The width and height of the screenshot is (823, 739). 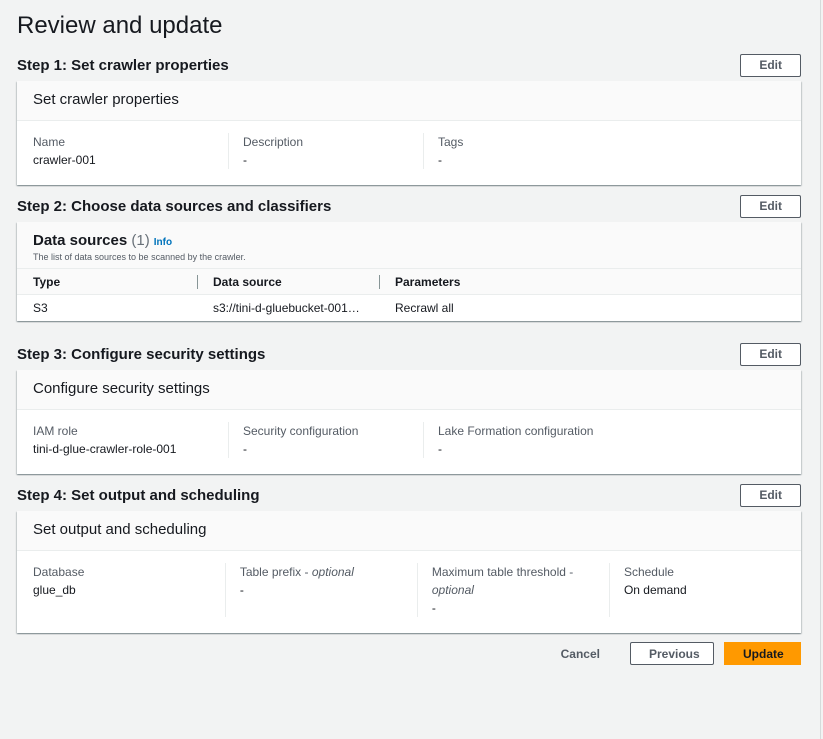 I want to click on step2-edit-button: Edit, so click(x=770, y=206).